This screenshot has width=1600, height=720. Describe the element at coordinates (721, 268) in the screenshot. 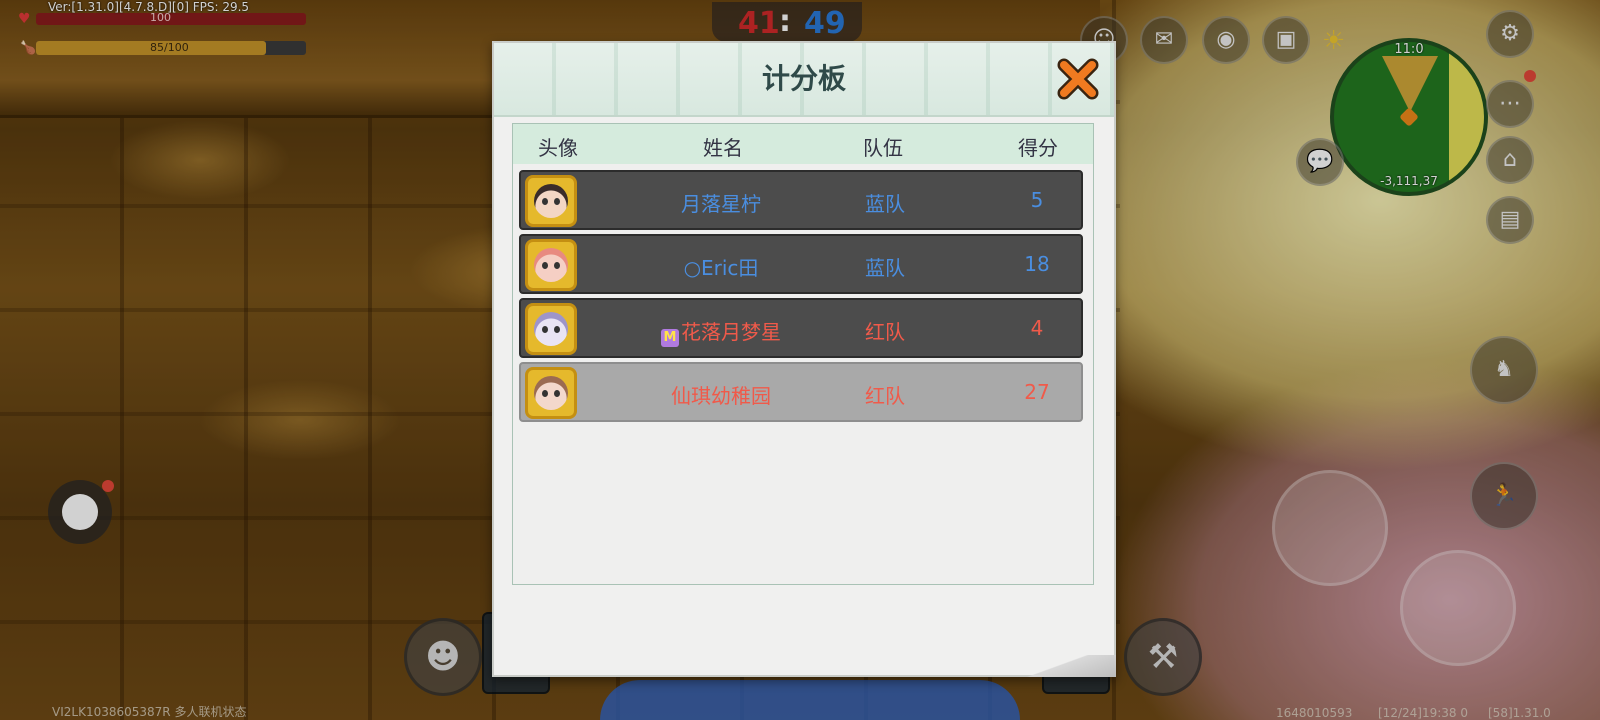

I see `player-name: ○Eric田` at that location.